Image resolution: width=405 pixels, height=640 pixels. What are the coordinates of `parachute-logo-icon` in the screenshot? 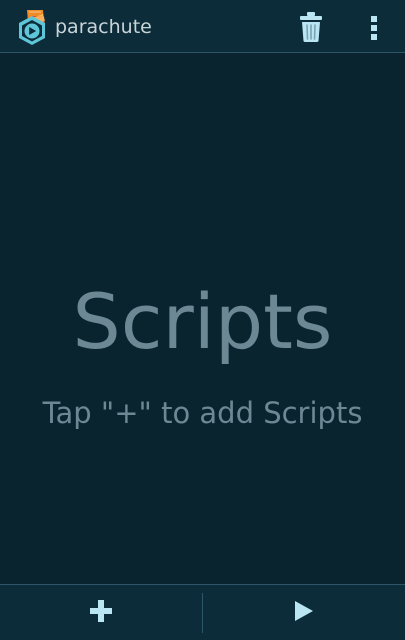 It's located at (32, 27).